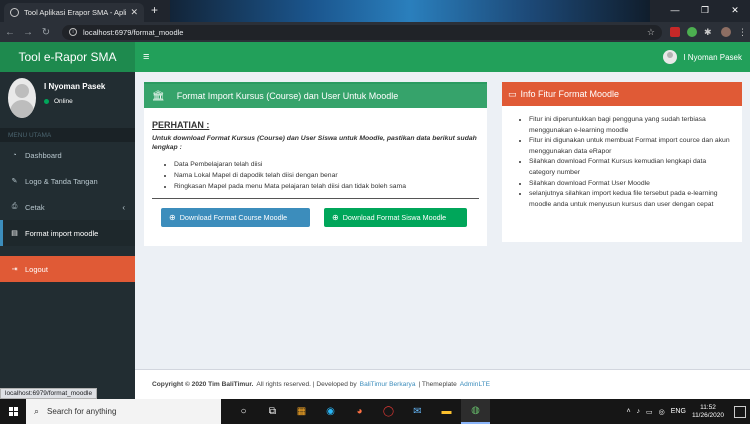 This screenshot has width=750, height=424. I want to click on menu-header: MENU UTAMA, so click(67, 135).